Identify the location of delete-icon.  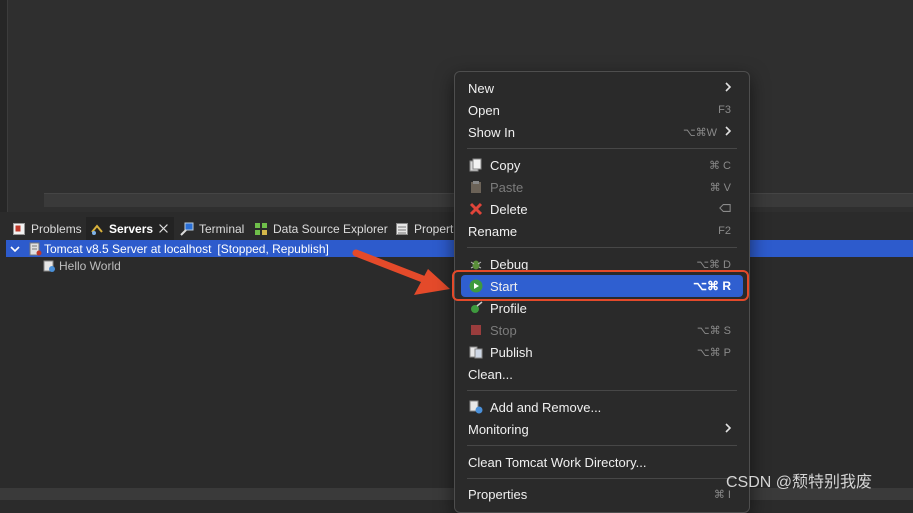
(476, 209).